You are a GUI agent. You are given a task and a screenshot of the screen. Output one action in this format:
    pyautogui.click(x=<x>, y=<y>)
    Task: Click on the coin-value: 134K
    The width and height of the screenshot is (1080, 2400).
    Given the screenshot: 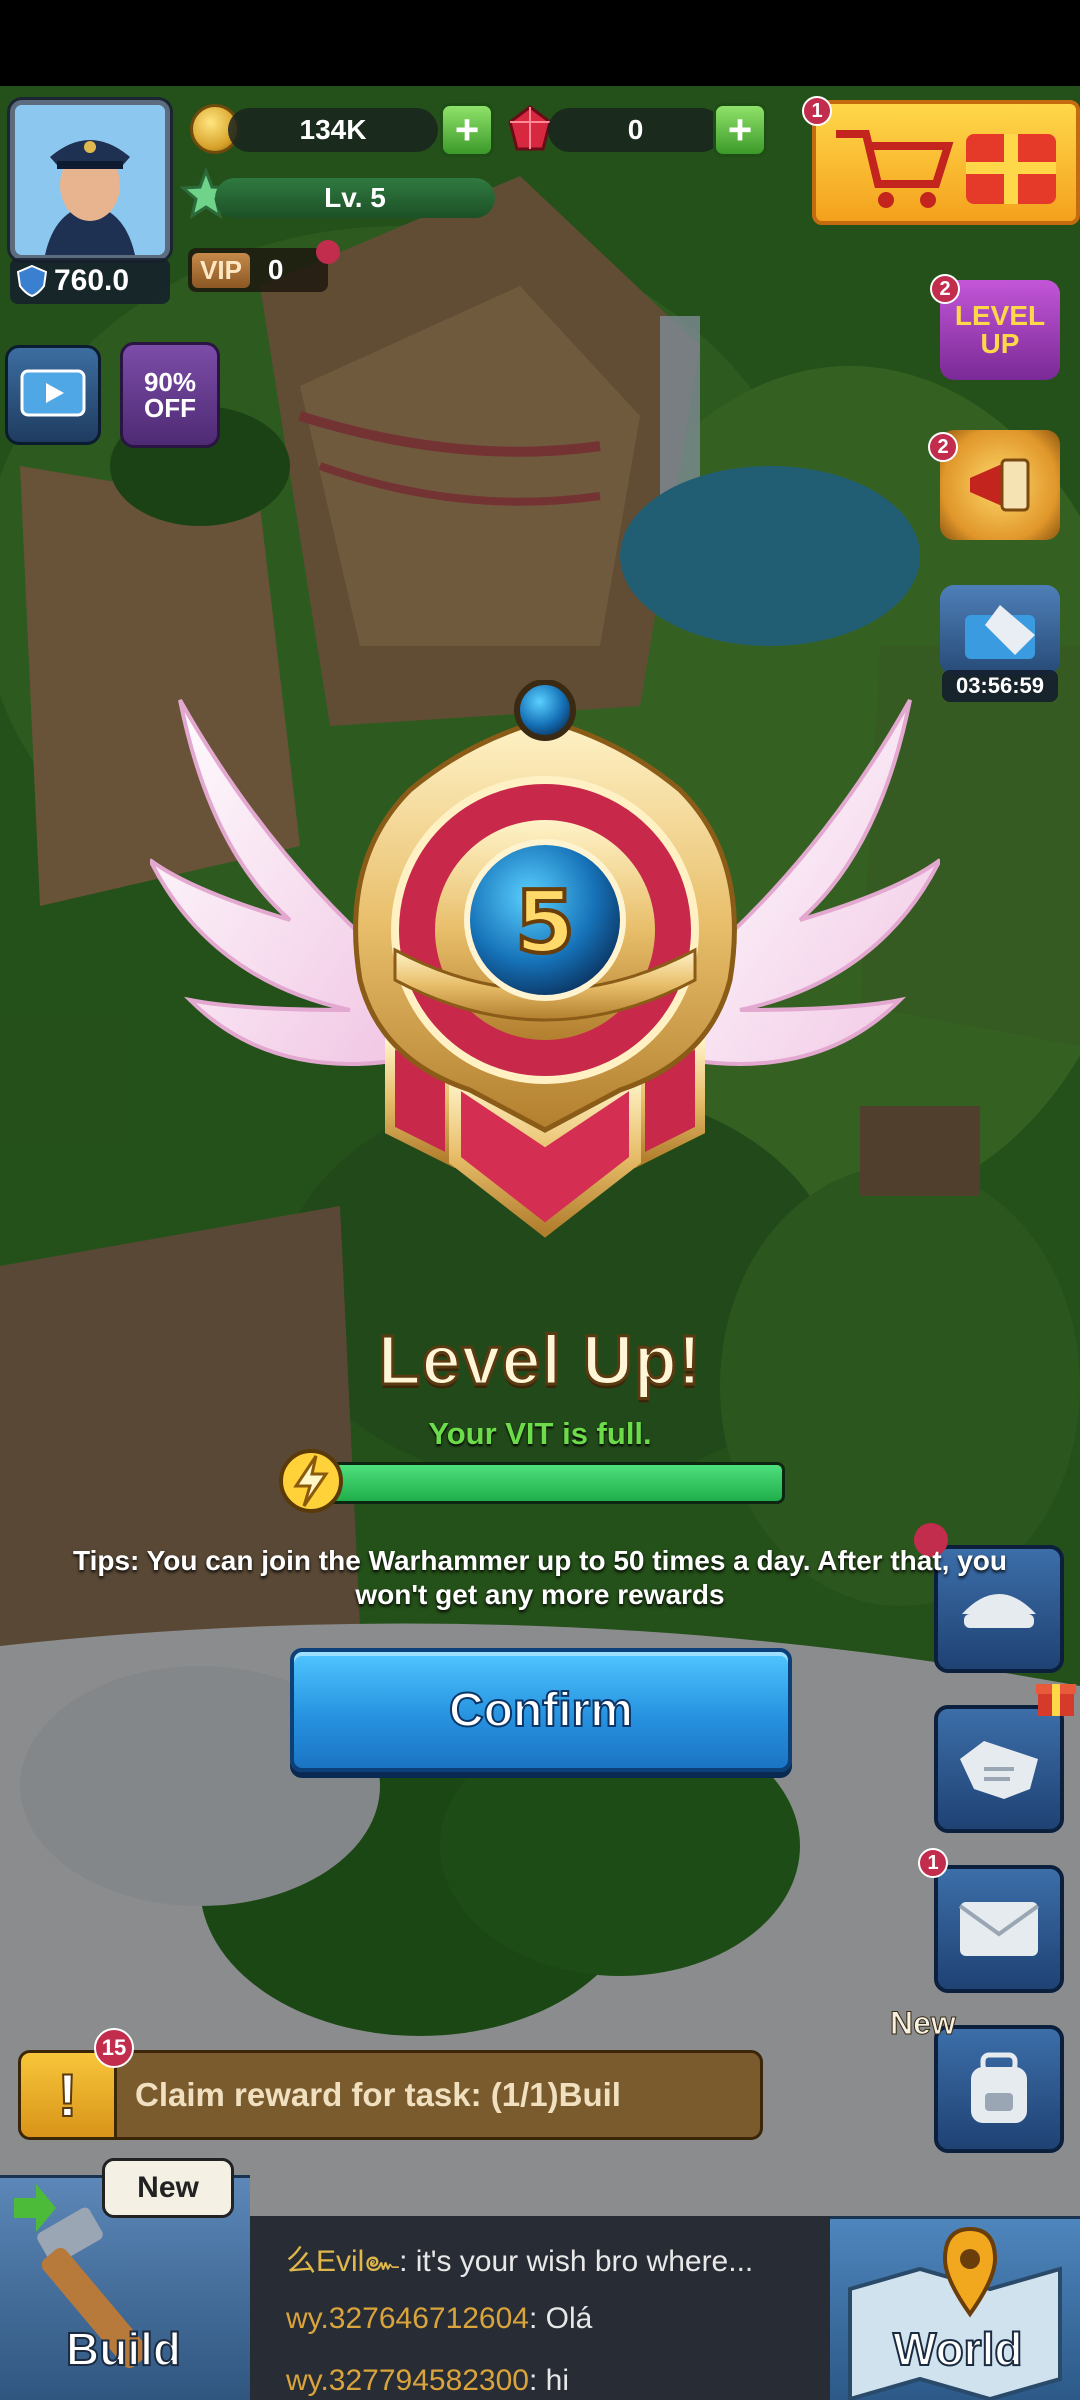 What is the action you would take?
    pyautogui.click(x=333, y=129)
    